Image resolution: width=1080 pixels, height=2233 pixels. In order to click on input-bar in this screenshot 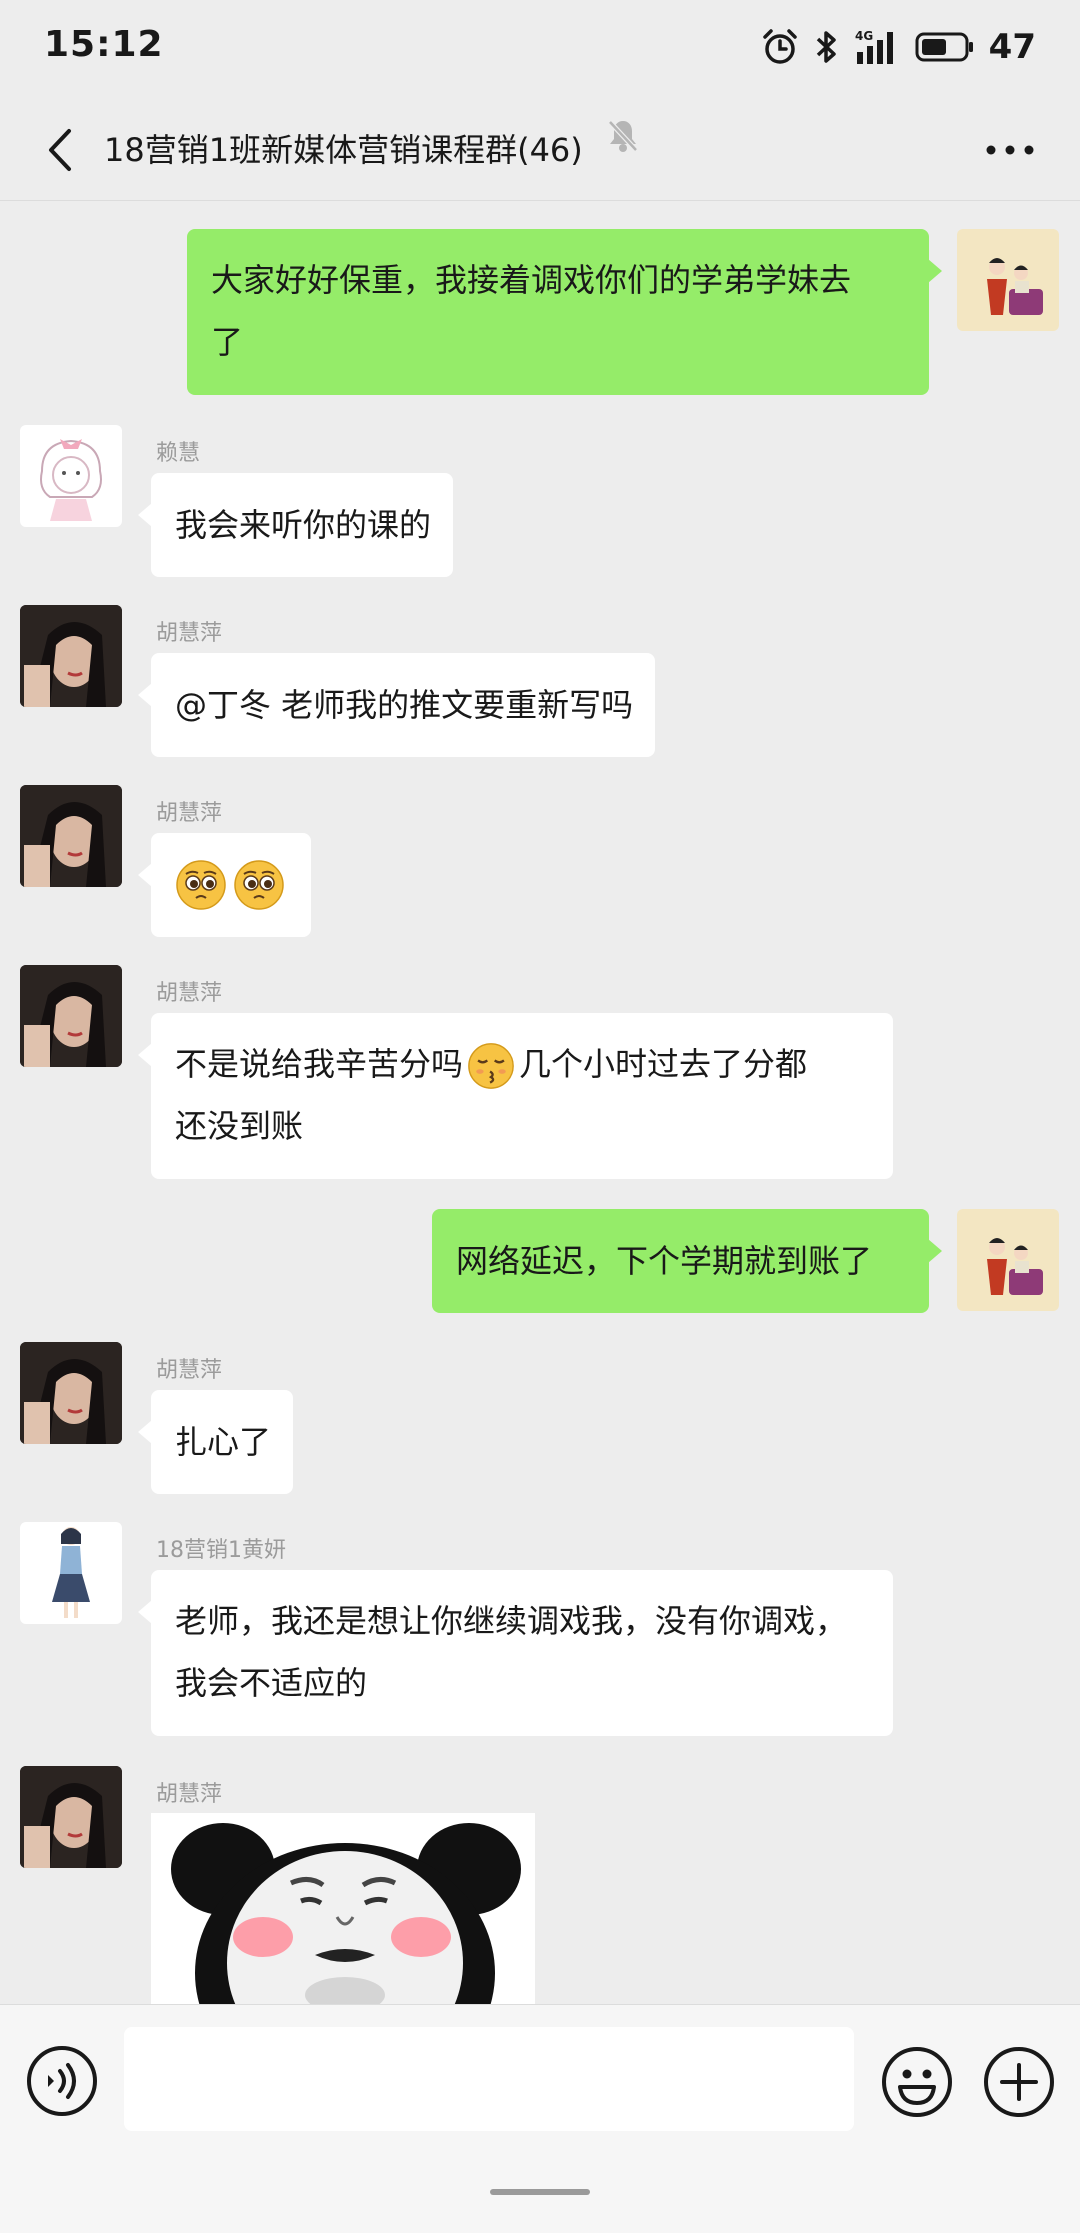, I will do `click(540, 2118)`.